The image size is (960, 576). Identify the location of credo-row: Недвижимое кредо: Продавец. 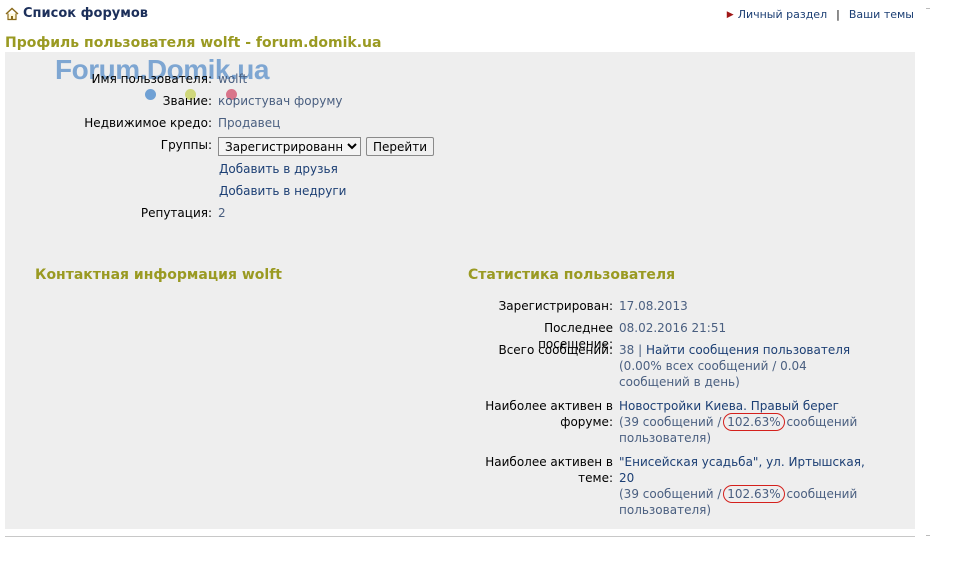
(142, 123).